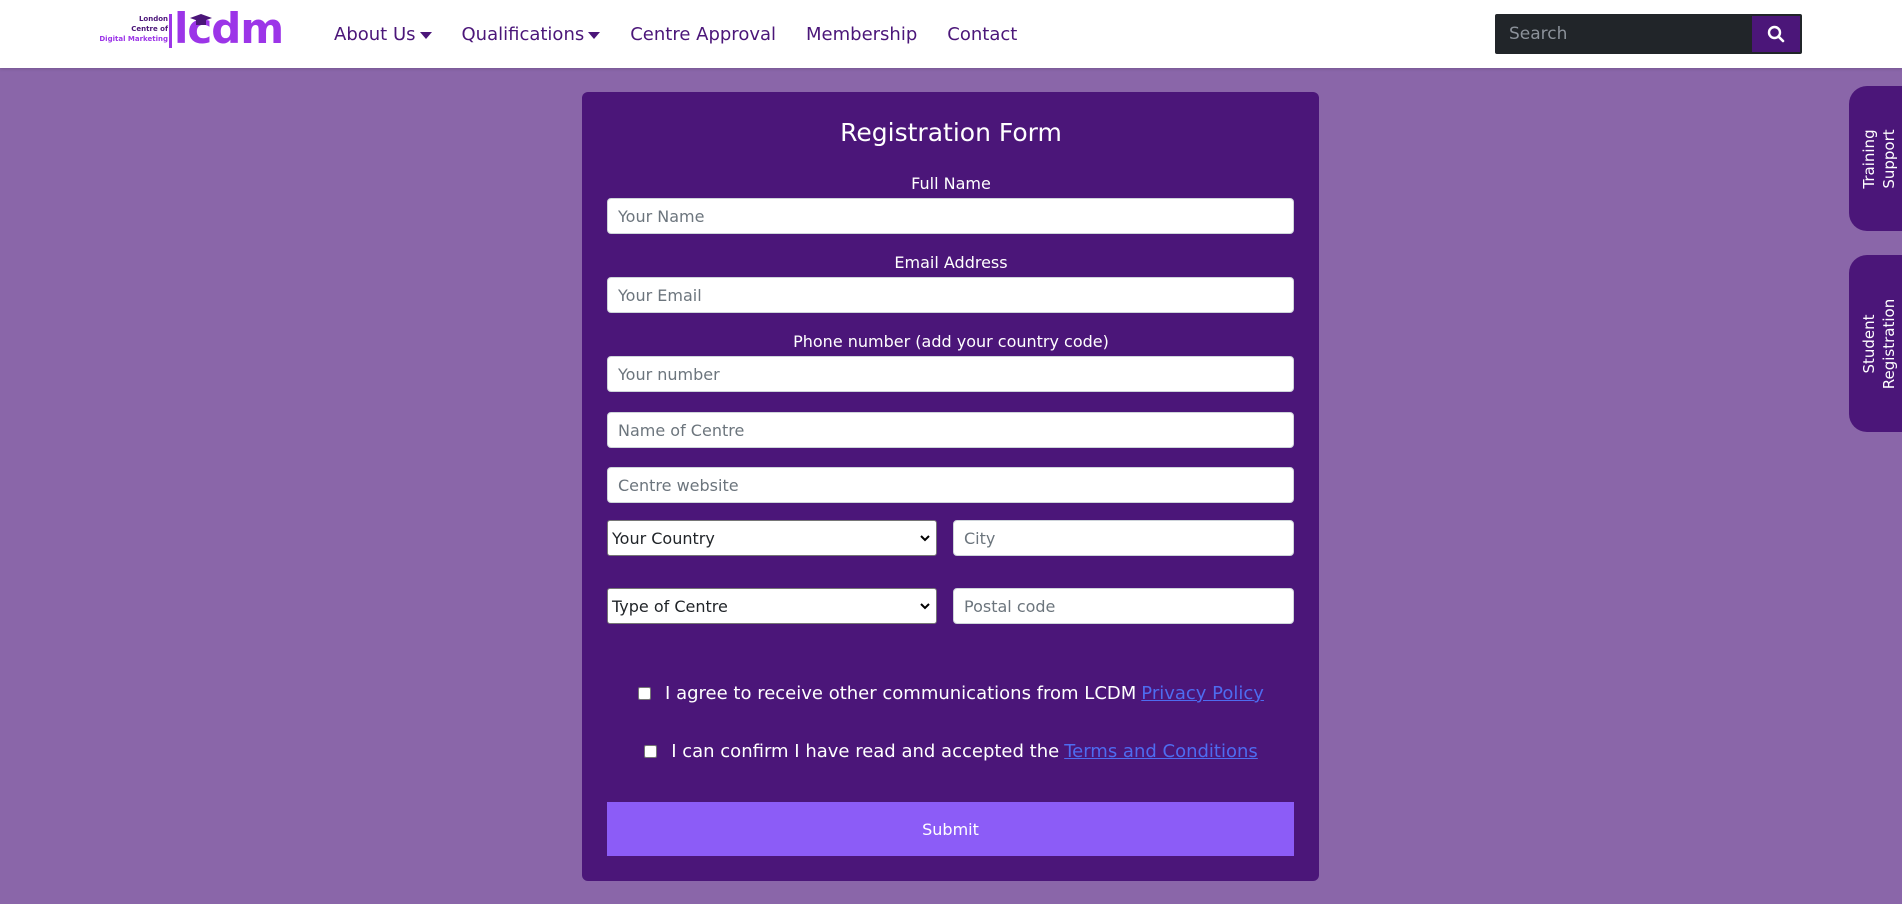 This screenshot has width=1902, height=904. Describe the element at coordinates (670, 606) in the screenshot. I see `centre-type-select-value: Type of Centre` at that location.